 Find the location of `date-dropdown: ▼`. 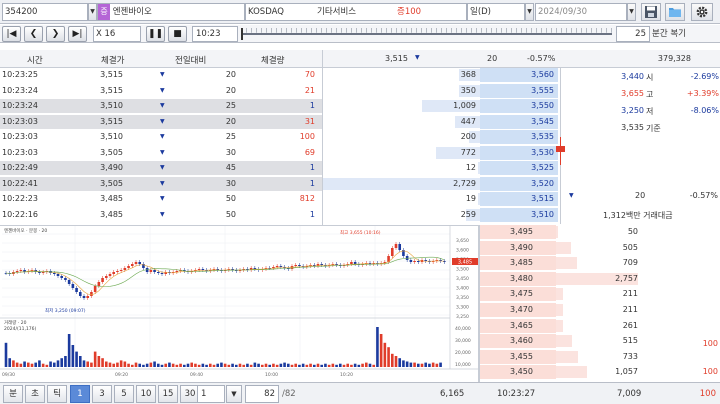

date-dropdown: ▼ is located at coordinates (631, 12).